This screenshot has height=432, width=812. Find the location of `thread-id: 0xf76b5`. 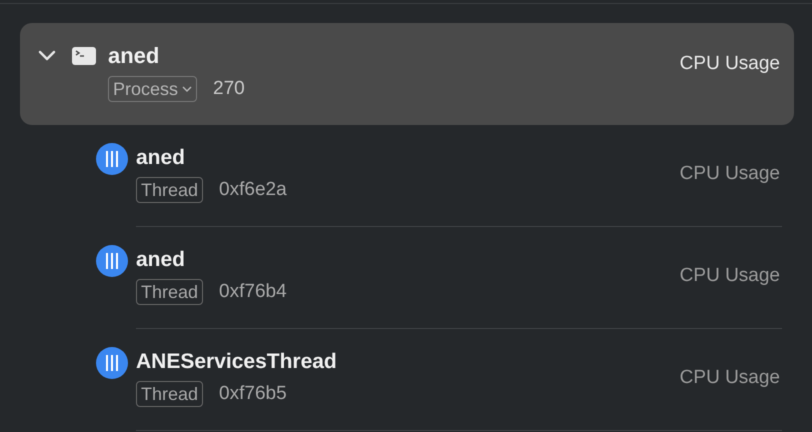

thread-id: 0xf76b5 is located at coordinates (253, 394).